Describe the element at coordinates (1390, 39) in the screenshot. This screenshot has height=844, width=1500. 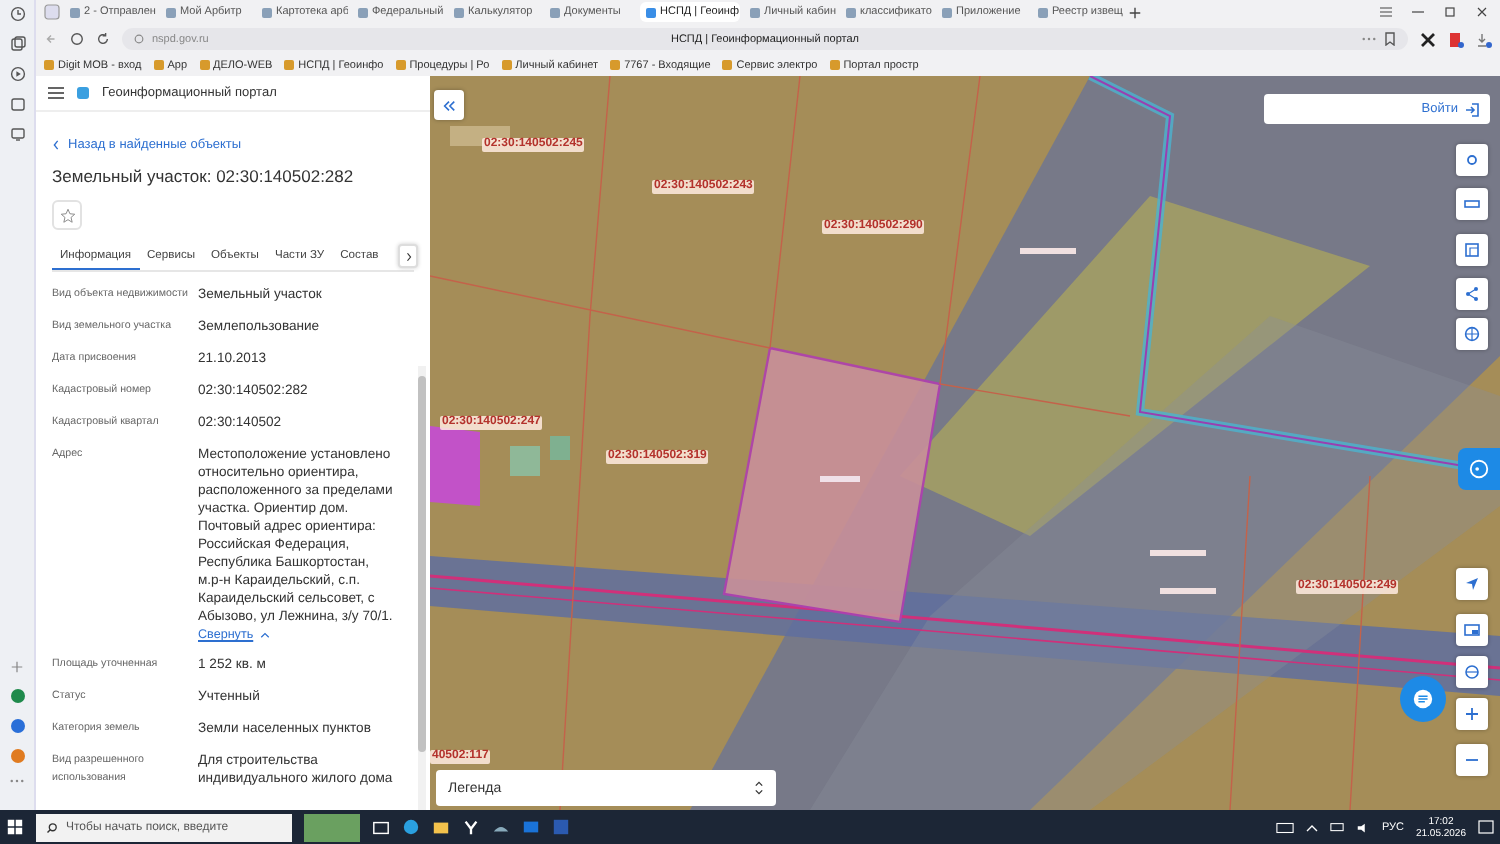
I see `bookmark-icon` at that location.